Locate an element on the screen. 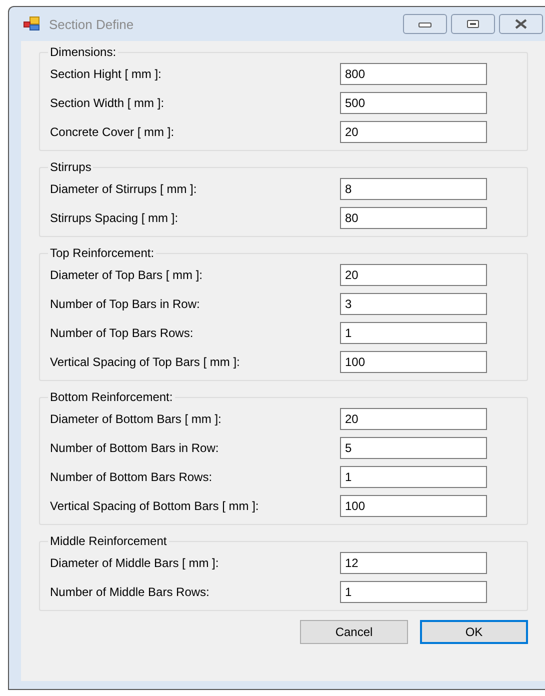  field-label: Number of Top Bars in Row: is located at coordinates (125, 303).